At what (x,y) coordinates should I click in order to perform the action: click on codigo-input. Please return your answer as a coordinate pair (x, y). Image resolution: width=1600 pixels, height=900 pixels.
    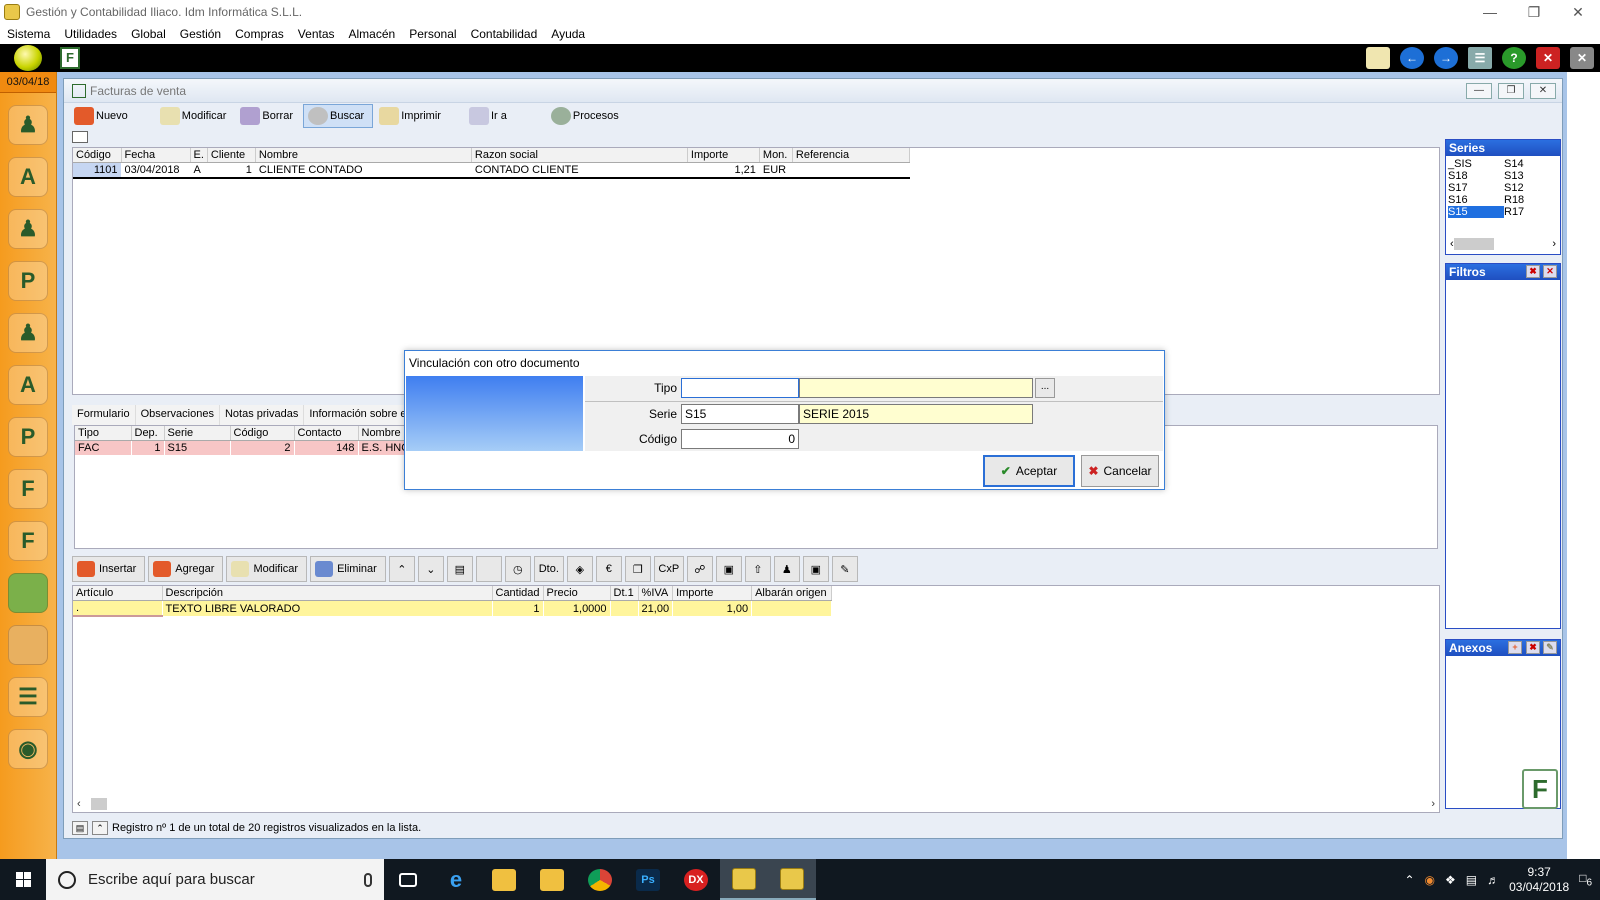
    Looking at the image, I should click on (740, 439).